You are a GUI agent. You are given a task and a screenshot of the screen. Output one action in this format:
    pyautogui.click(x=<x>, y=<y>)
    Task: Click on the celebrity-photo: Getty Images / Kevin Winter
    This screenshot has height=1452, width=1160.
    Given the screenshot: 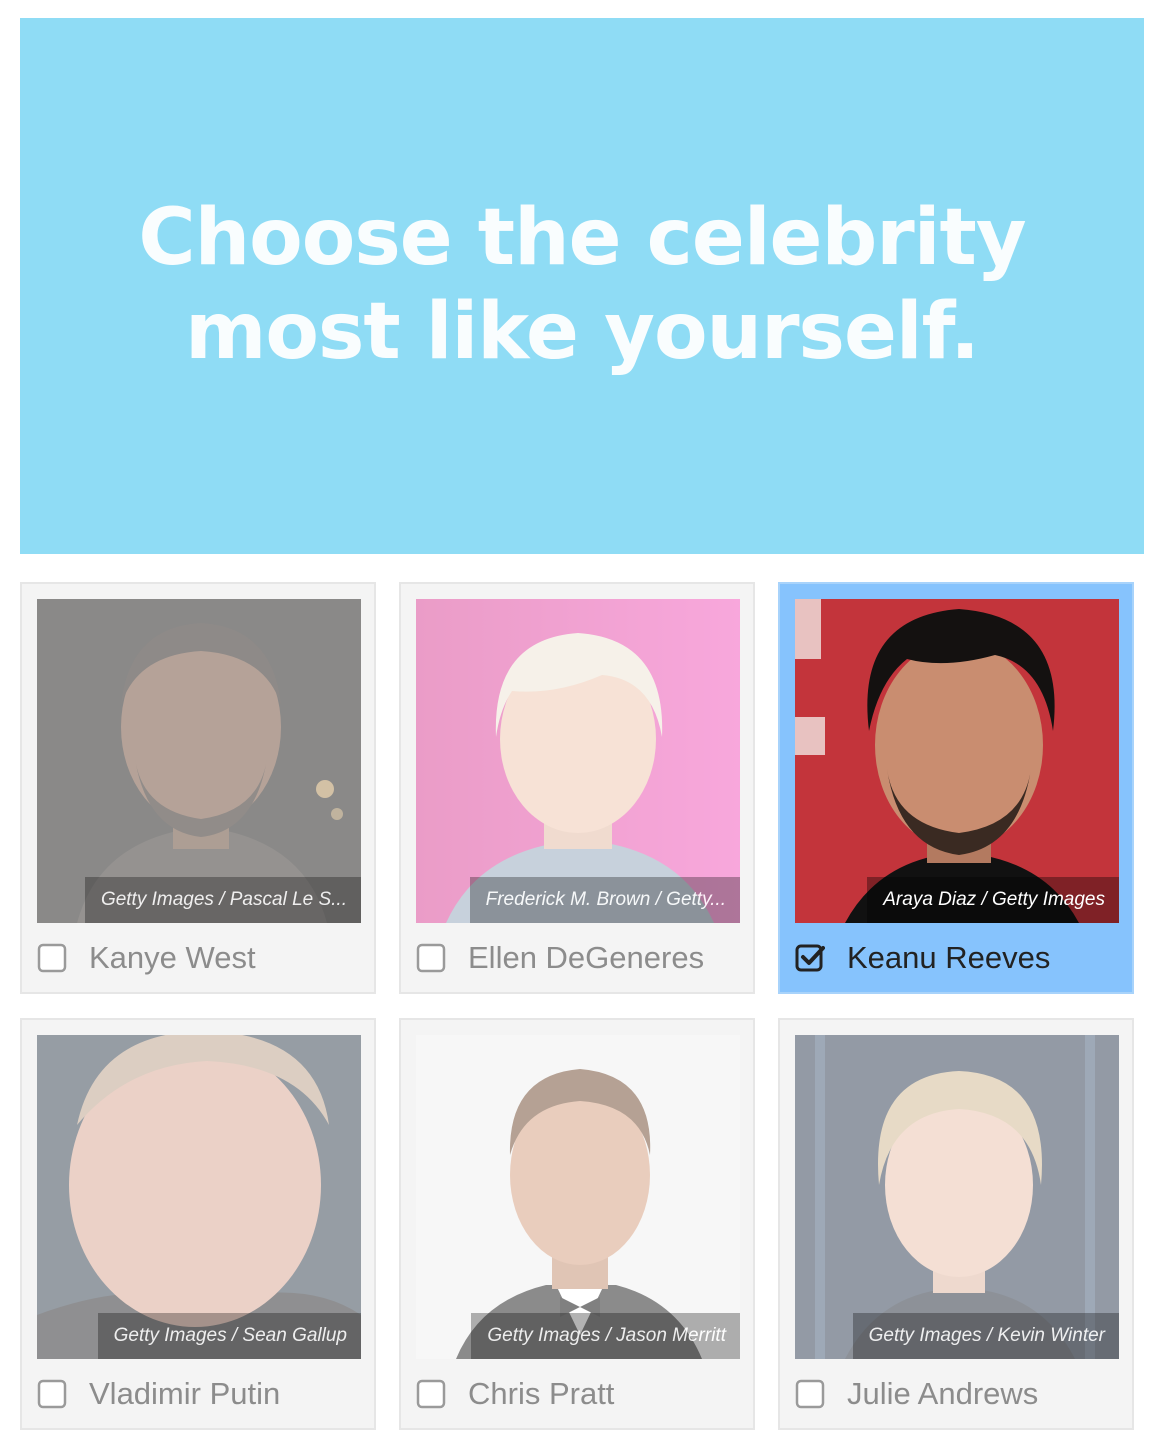 What is the action you would take?
    pyautogui.click(x=957, y=1197)
    